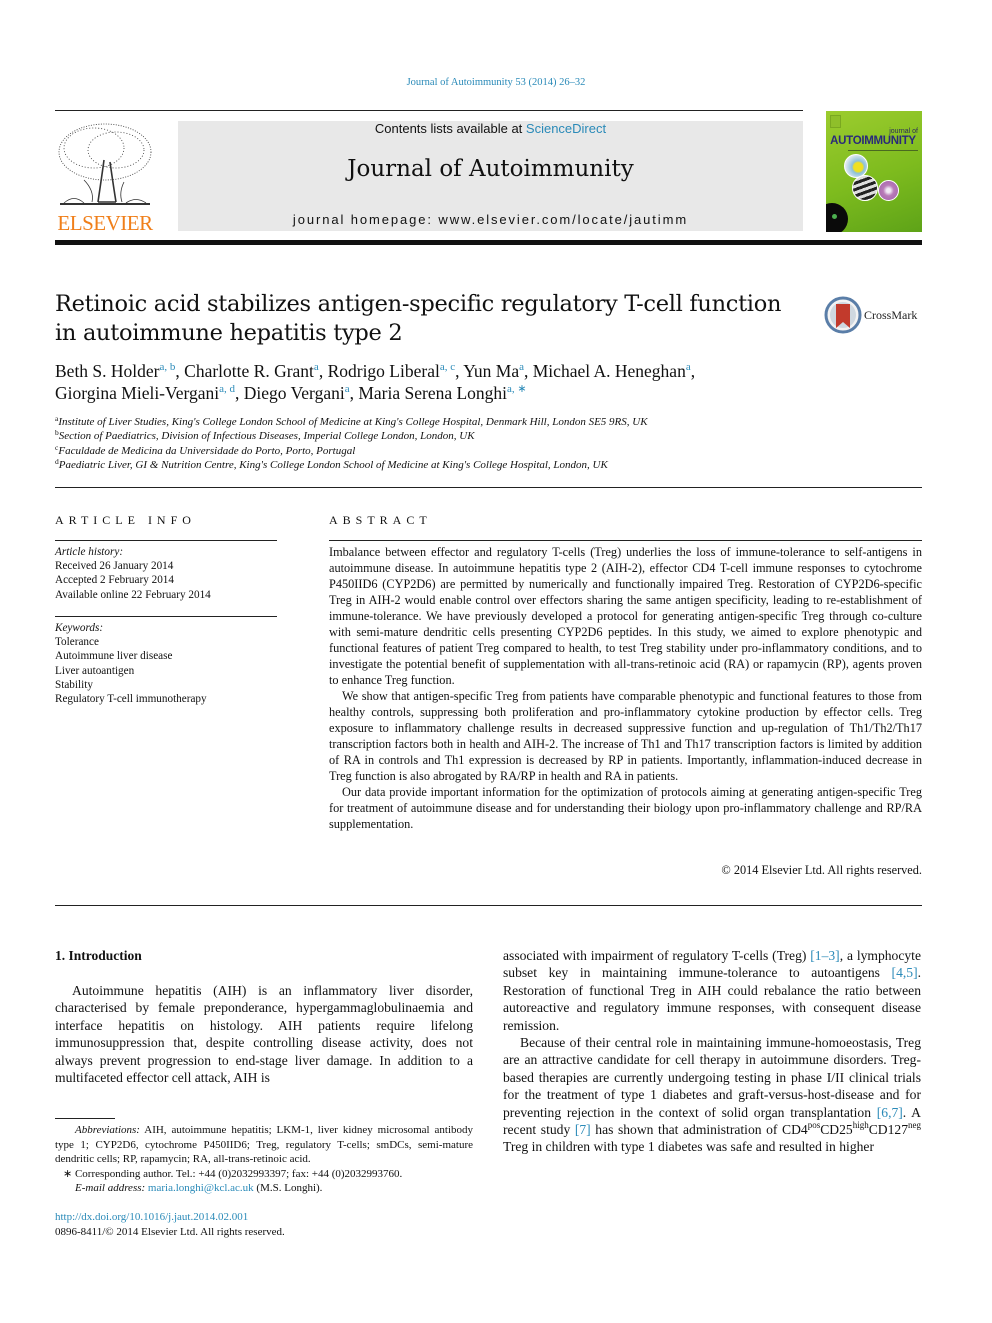 This screenshot has height=1323, width=992. I want to click on homepage-prefix: journal homepage:, so click(365, 219).